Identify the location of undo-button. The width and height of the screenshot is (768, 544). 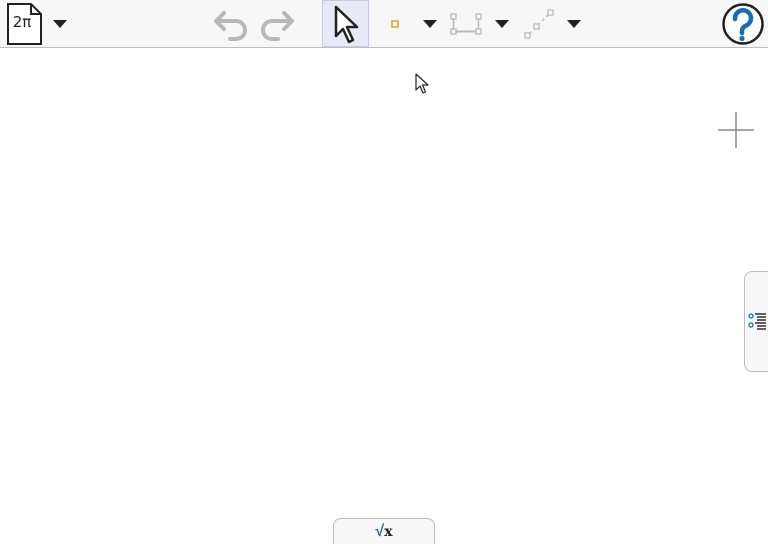
(231, 24).